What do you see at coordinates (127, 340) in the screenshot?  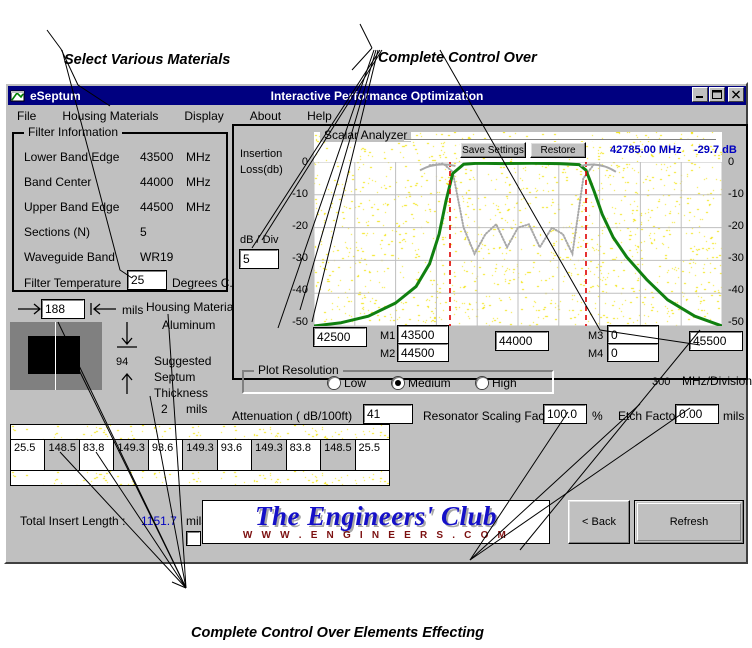 I see `height-dimension-icon` at bounding box center [127, 340].